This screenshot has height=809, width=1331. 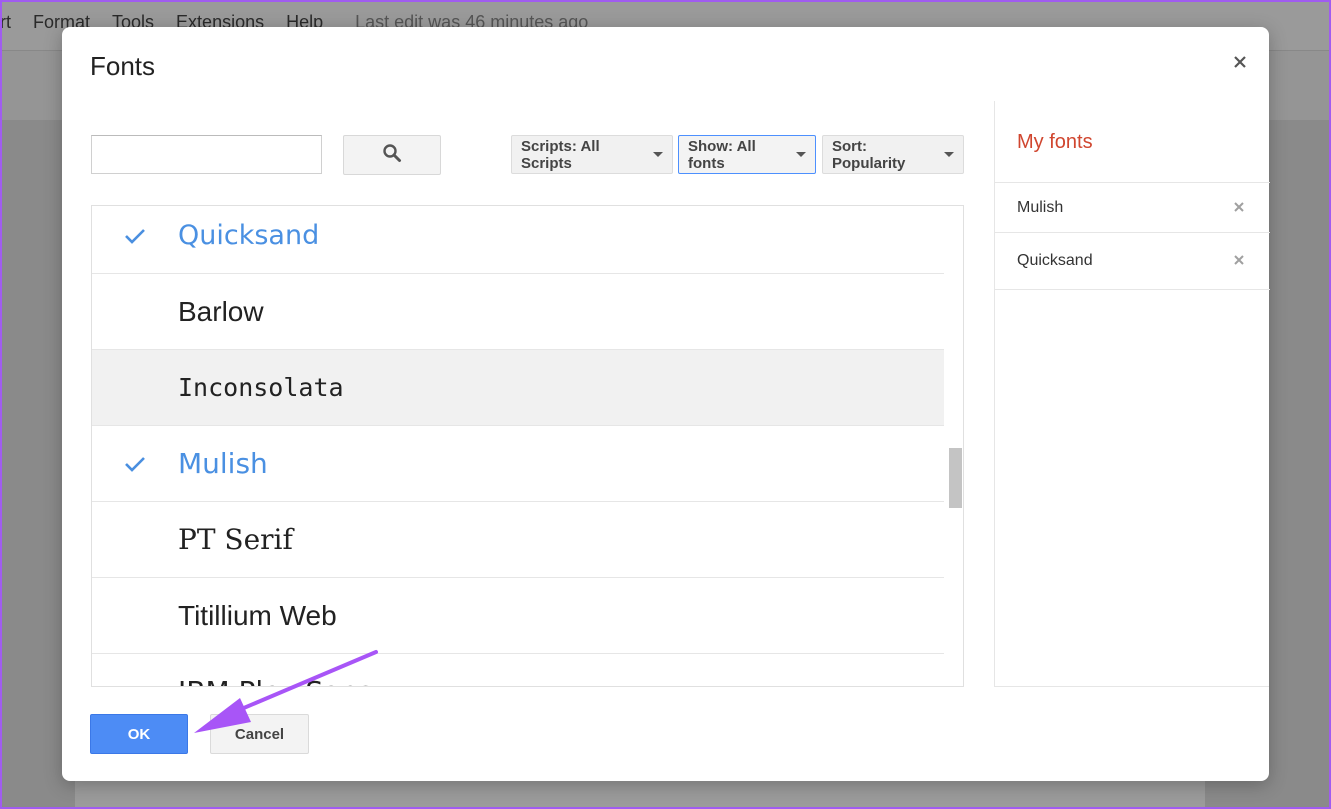 I want to click on font-row-titillium-web: Titillium Web, so click(x=518, y=616).